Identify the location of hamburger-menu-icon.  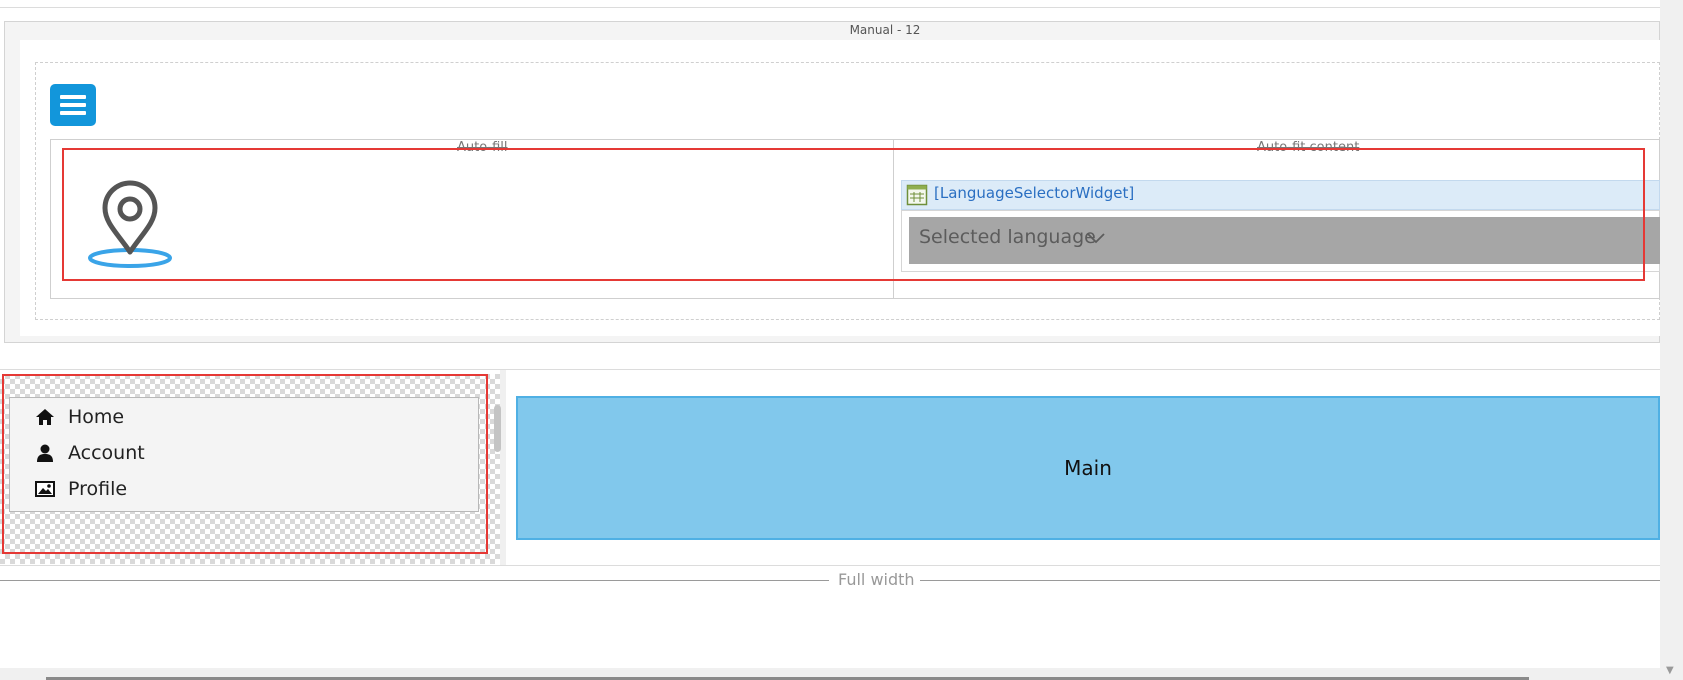
(73, 105).